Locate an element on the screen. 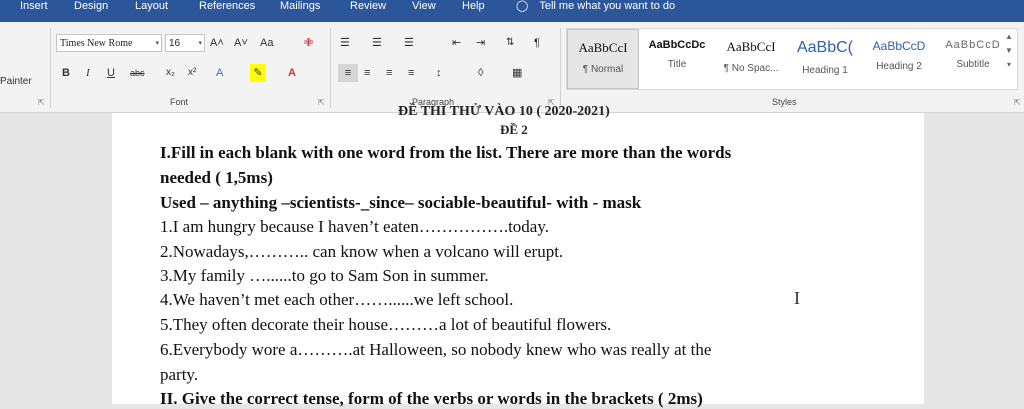 This screenshot has width=1024, height=409. menu-mailings: Mailings is located at coordinates (300, 7).